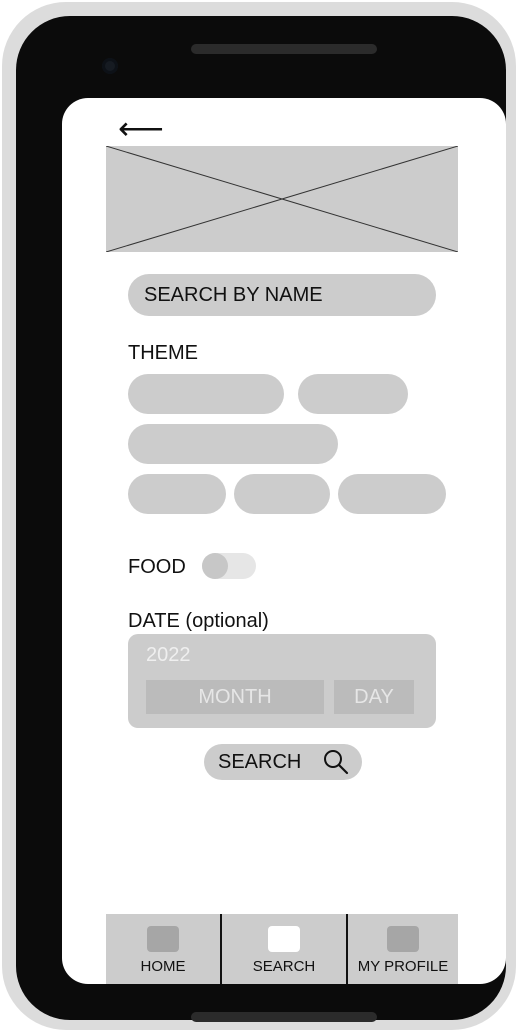  I want to click on search-tab-icon, so click(284, 939).